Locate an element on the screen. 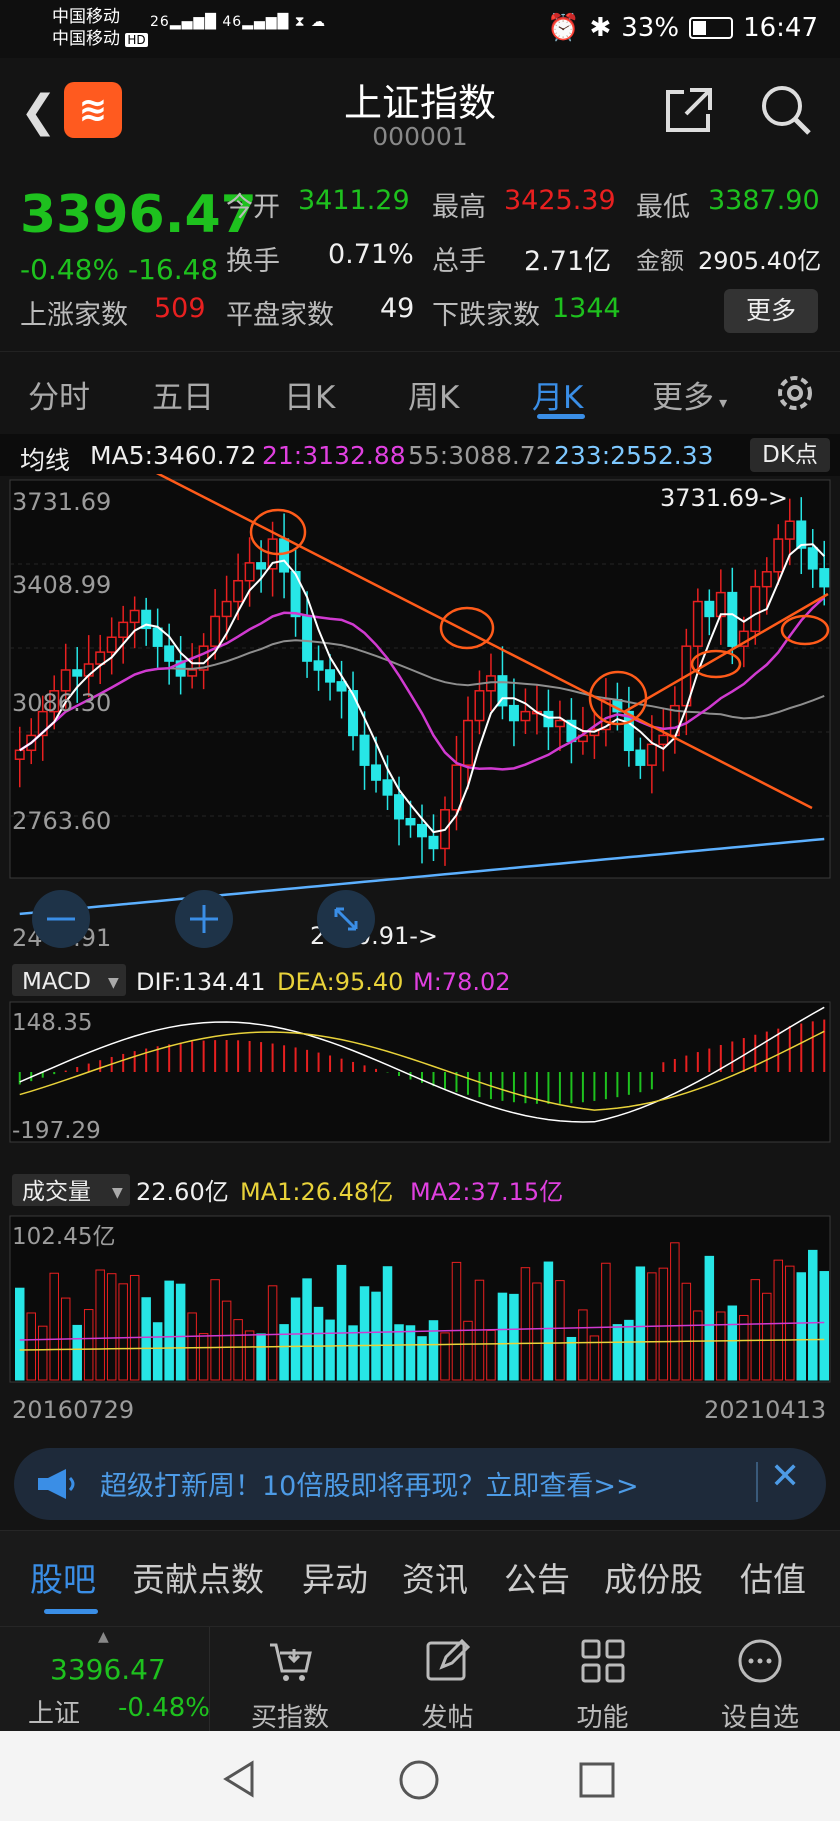  info-tab-indicator is located at coordinates (71, 1611).